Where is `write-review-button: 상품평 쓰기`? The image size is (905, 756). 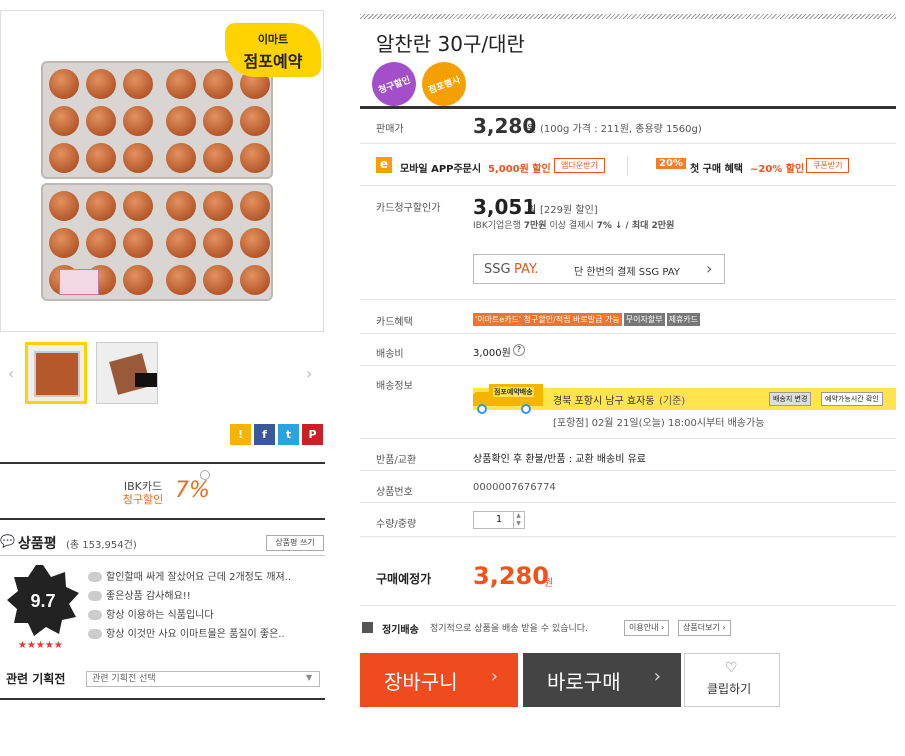
write-review-button: 상품평 쓰기 is located at coordinates (295, 543).